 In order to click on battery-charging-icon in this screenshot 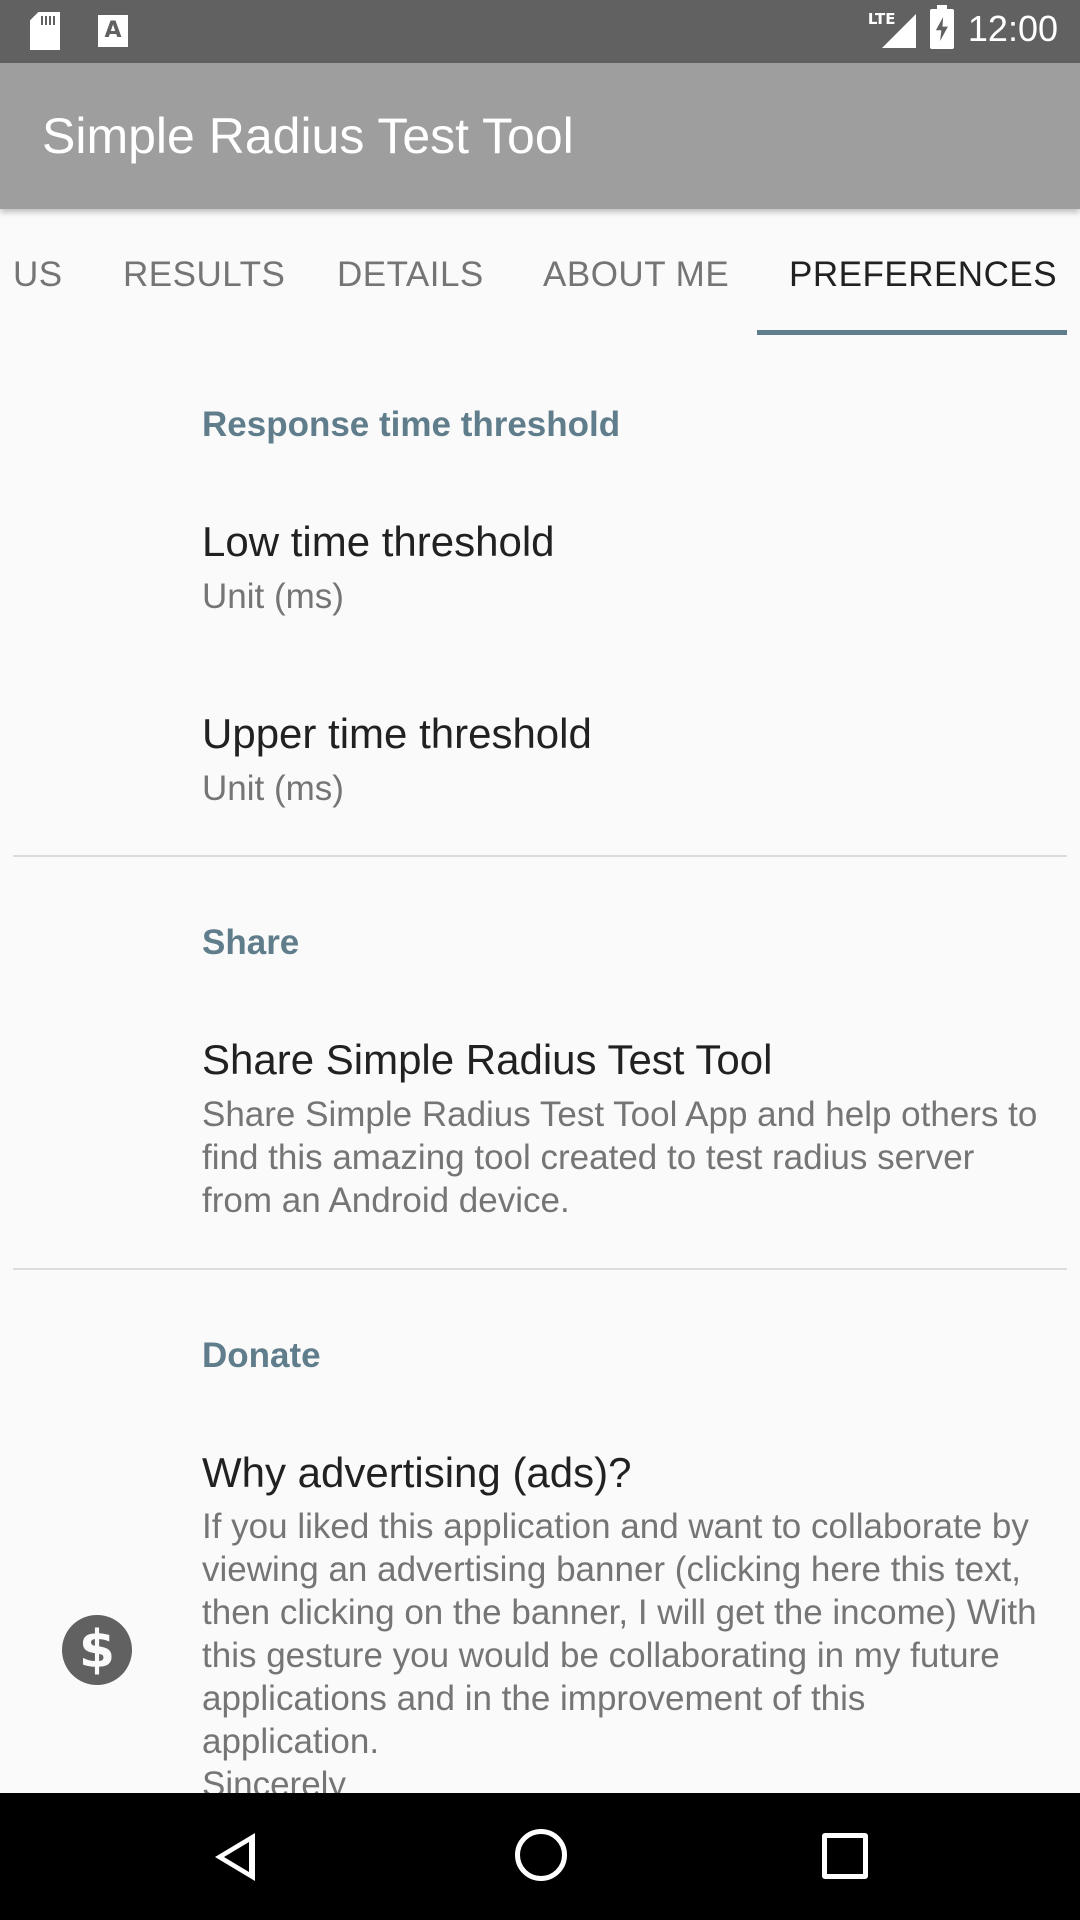, I will do `click(941, 27)`.